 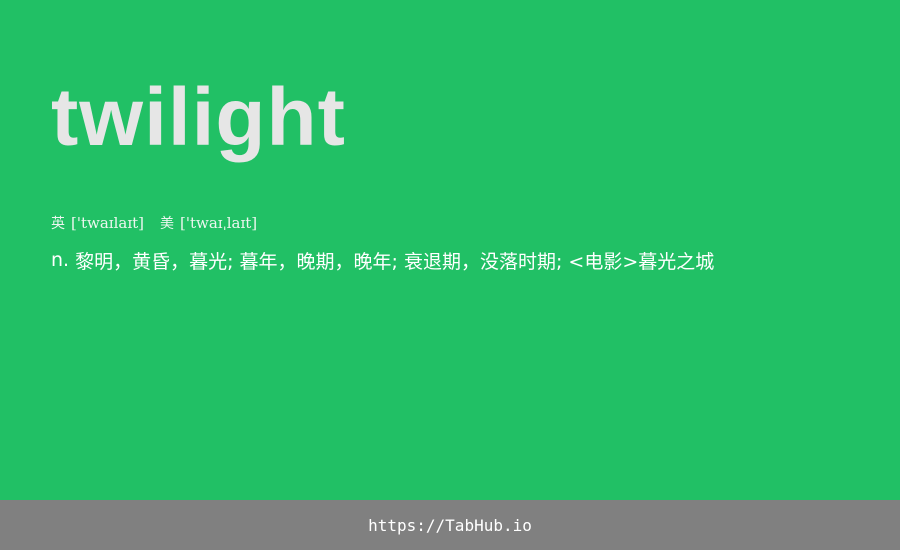 I want to click on uk-pronunciation: 英 ['twaɪlaɪt], so click(x=97, y=223).